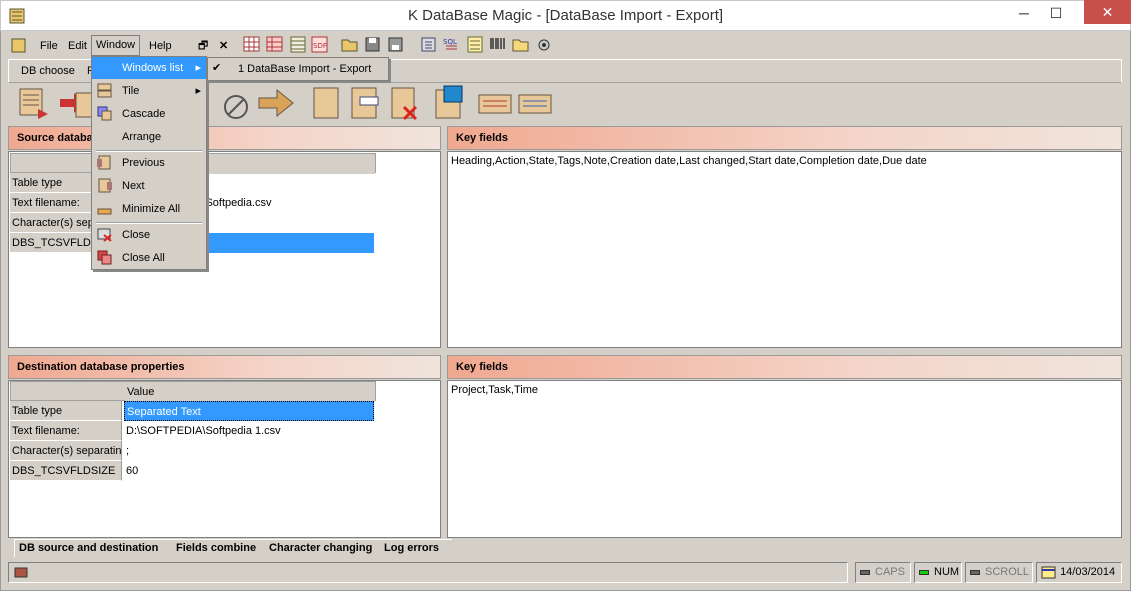 The width and height of the screenshot is (1131, 591). What do you see at coordinates (149, 91) in the screenshot?
I see `menu-item-tile: Tile ▸` at bounding box center [149, 91].